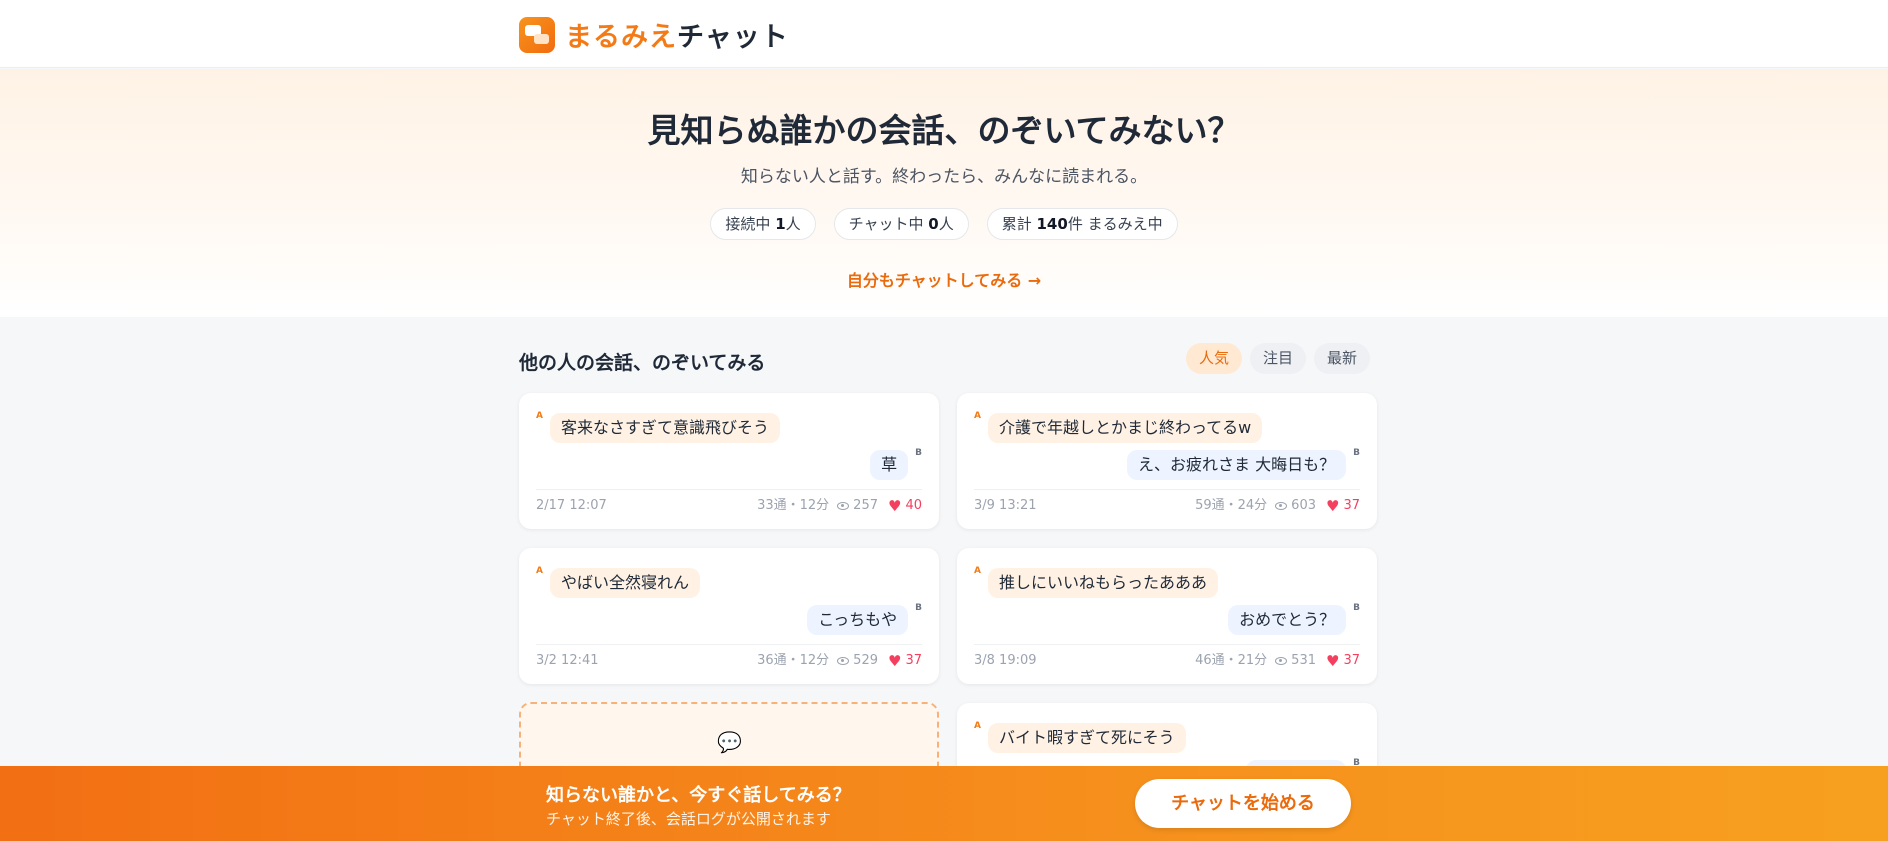 The height and width of the screenshot is (841, 1888). I want to click on message-b: 草 B, so click(896, 464).